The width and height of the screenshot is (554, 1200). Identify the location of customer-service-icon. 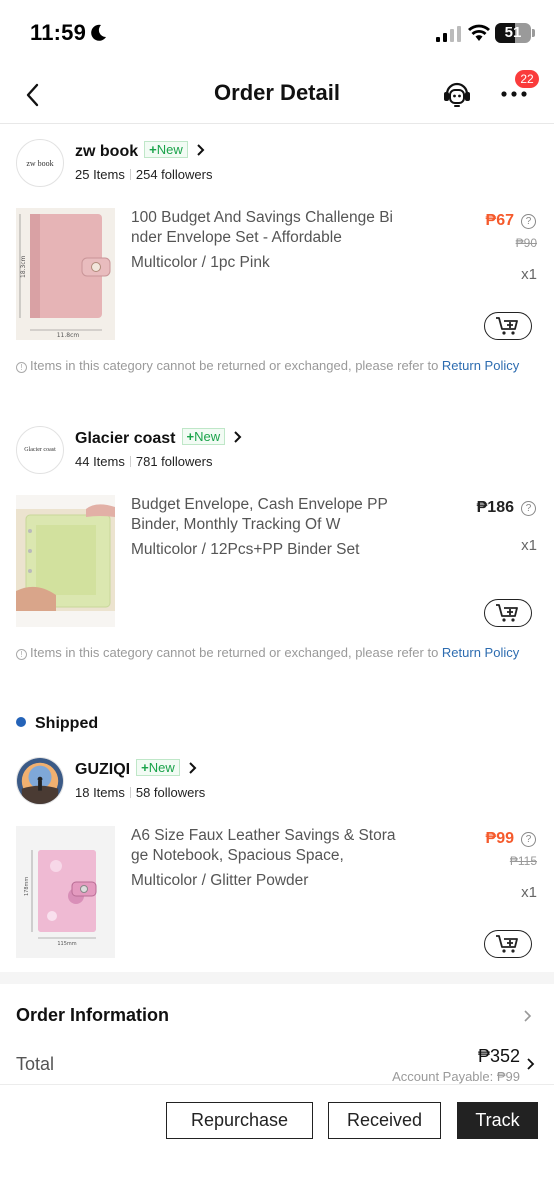
(457, 94).